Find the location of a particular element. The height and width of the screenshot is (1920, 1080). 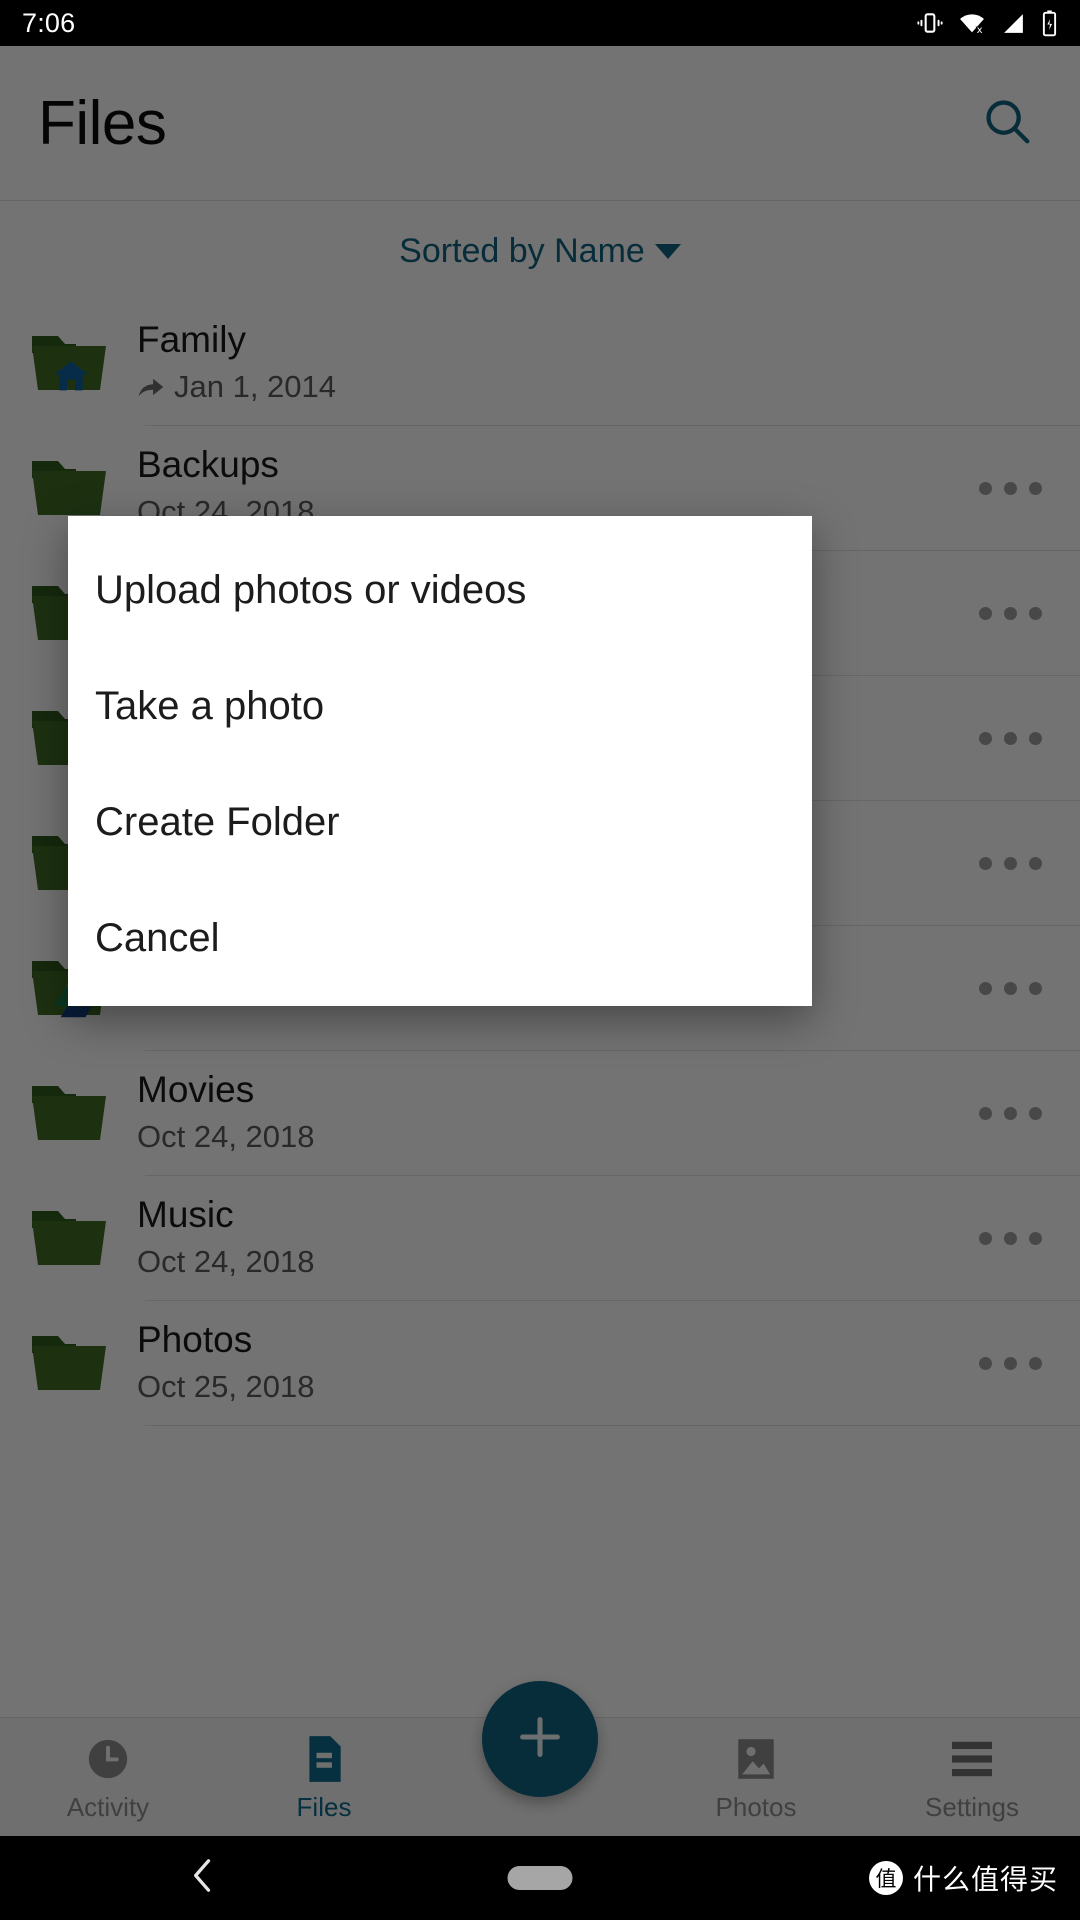

watermark: 值 什么值得买 is located at coordinates (963, 1878).